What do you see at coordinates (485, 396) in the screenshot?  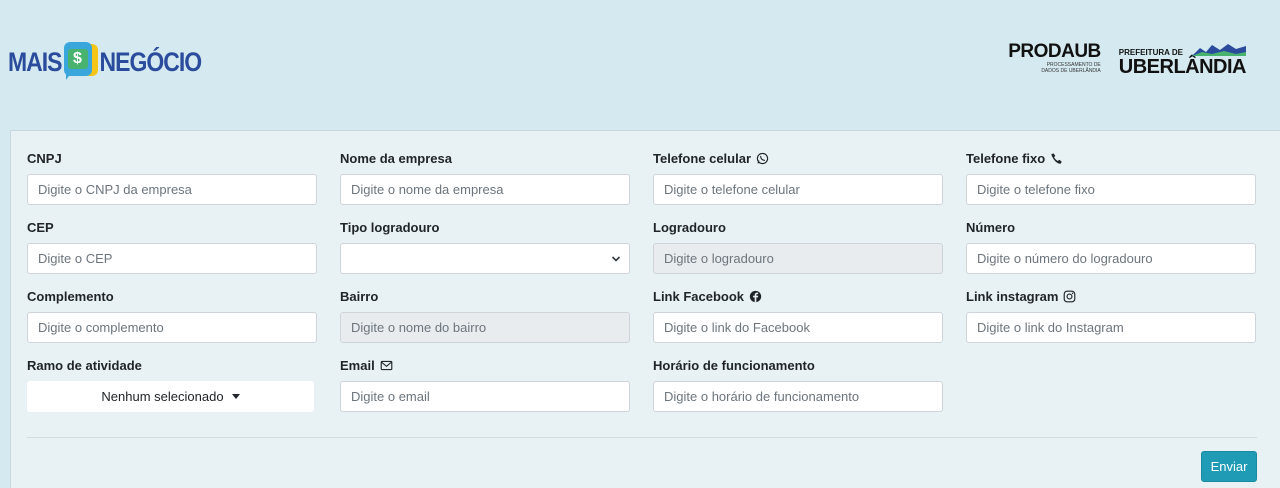 I see `email-input` at bounding box center [485, 396].